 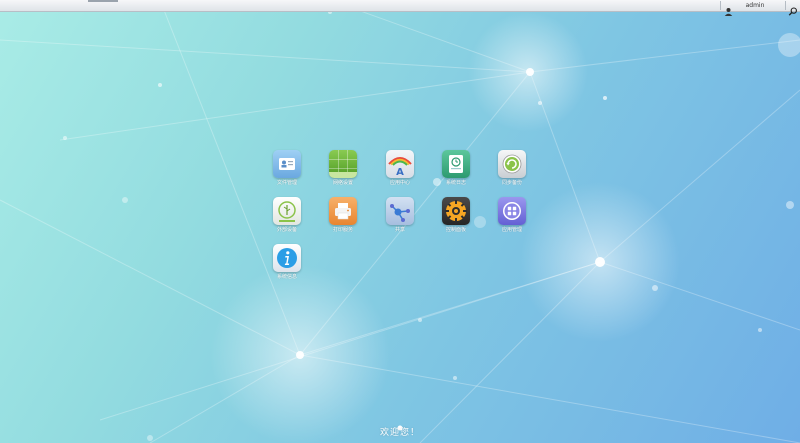 What do you see at coordinates (399, 183) in the screenshot?
I see `app-label: 应用中心` at bounding box center [399, 183].